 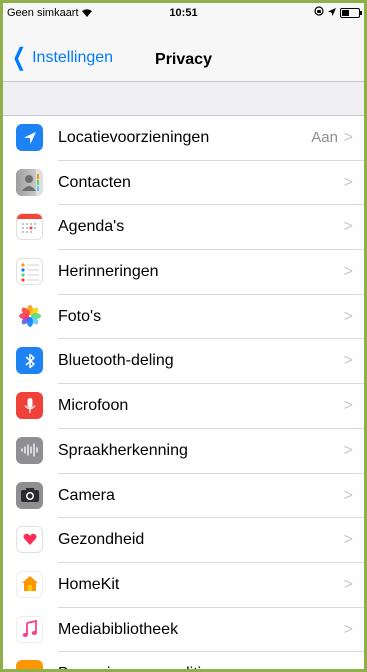 I want to click on camera-icon, so click(x=29, y=495).